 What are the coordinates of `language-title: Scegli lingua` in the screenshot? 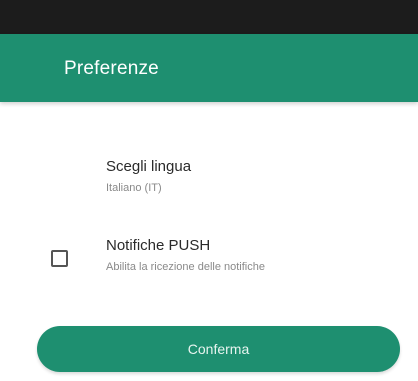 It's located at (149, 166).